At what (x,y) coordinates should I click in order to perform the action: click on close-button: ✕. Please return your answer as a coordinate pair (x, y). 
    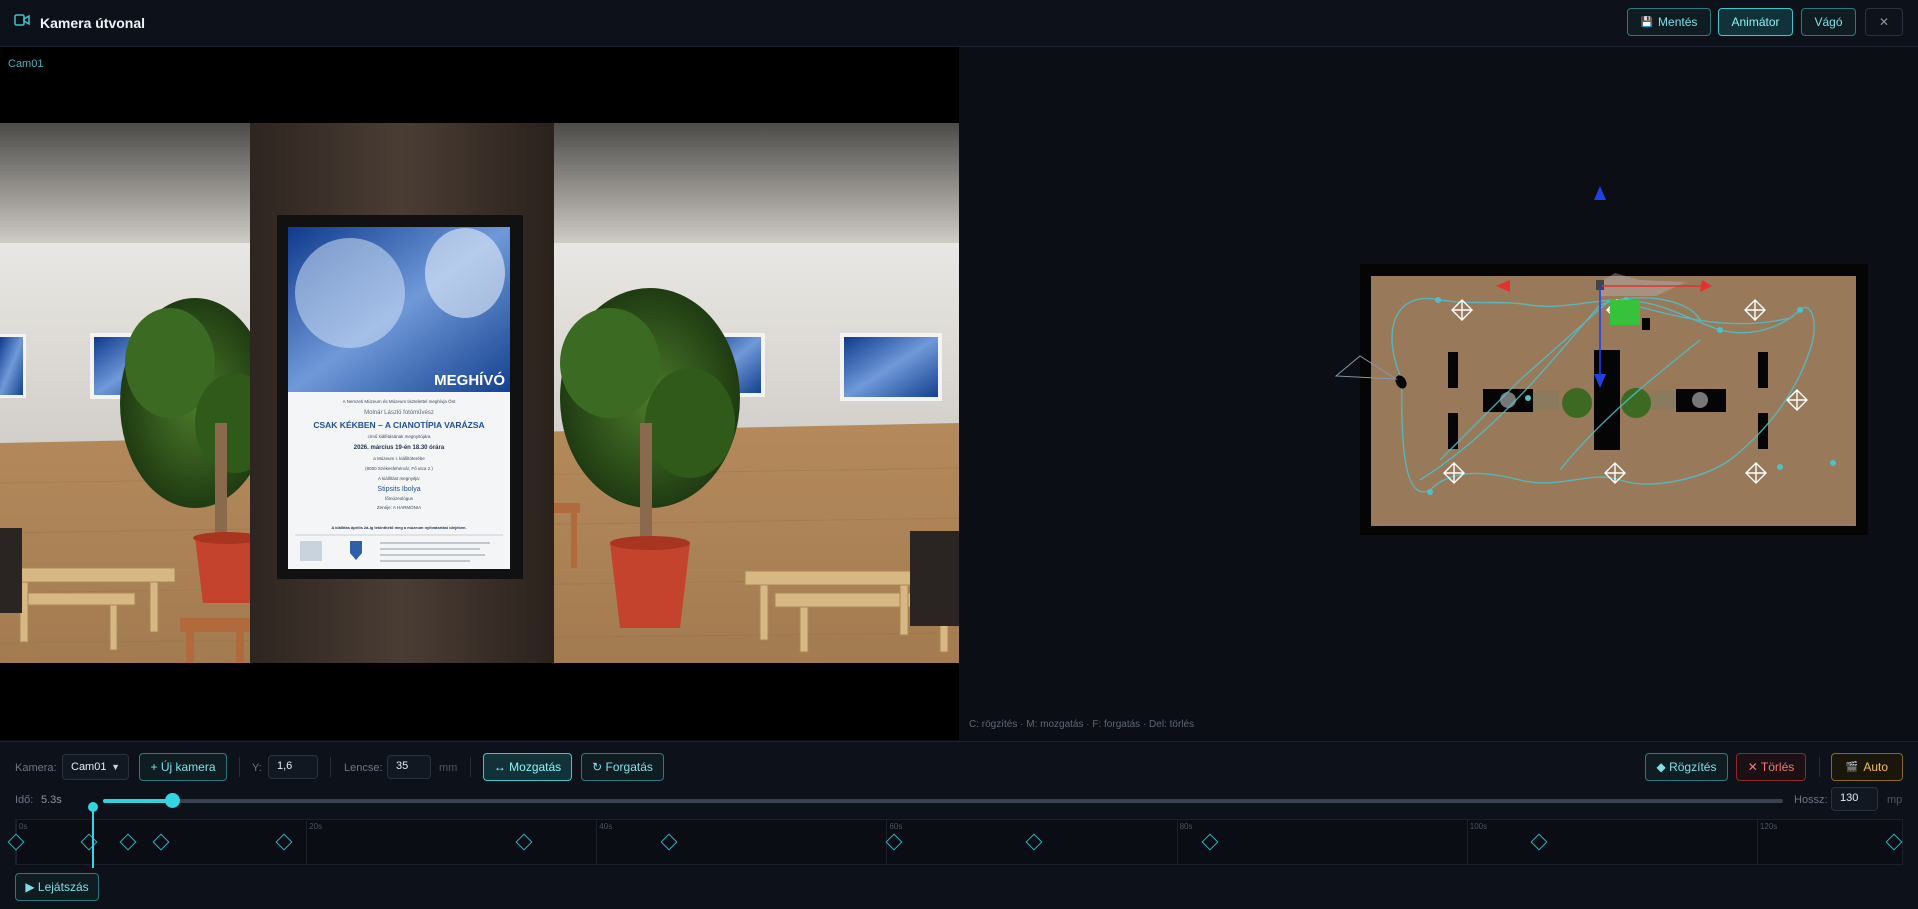
    Looking at the image, I should click on (1884, 22).